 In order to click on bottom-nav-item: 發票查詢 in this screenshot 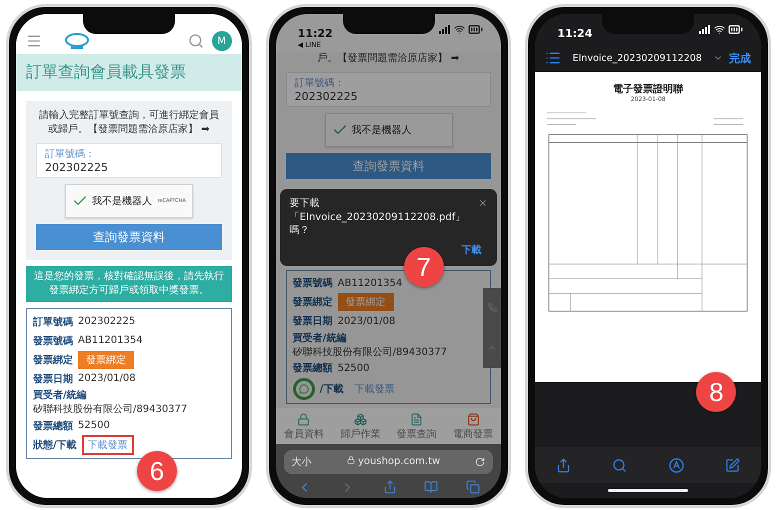, I will do `click(416, 426)`.